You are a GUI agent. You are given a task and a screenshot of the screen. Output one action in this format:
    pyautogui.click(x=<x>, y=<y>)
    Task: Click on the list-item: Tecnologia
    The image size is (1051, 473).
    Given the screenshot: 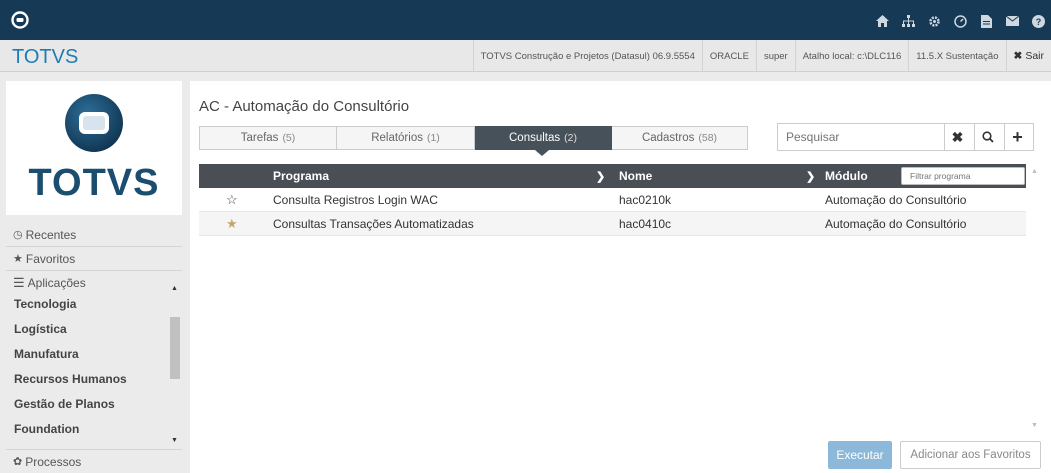 What is the action you would take?
    pyautogui.click(x=45, y=304)
    